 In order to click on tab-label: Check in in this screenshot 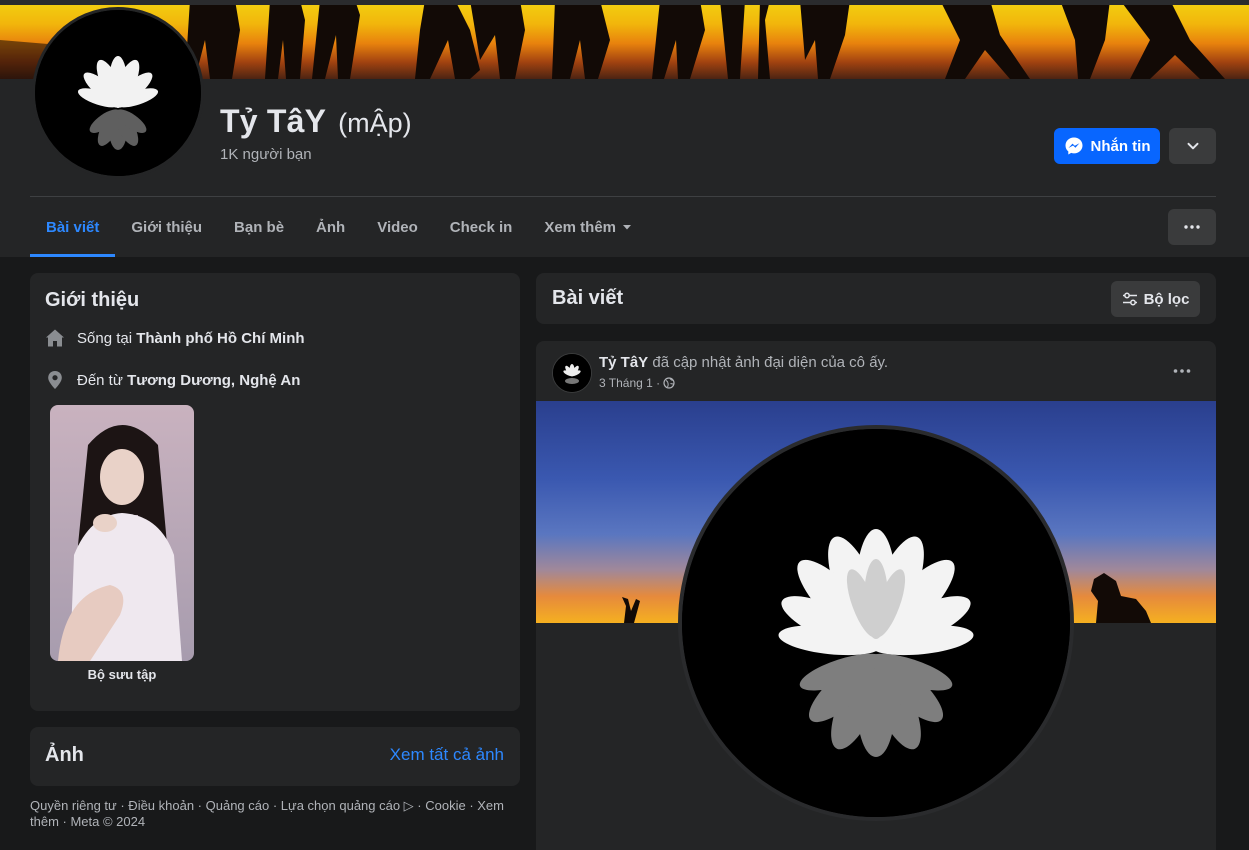, I will do `click(481, 227)`.